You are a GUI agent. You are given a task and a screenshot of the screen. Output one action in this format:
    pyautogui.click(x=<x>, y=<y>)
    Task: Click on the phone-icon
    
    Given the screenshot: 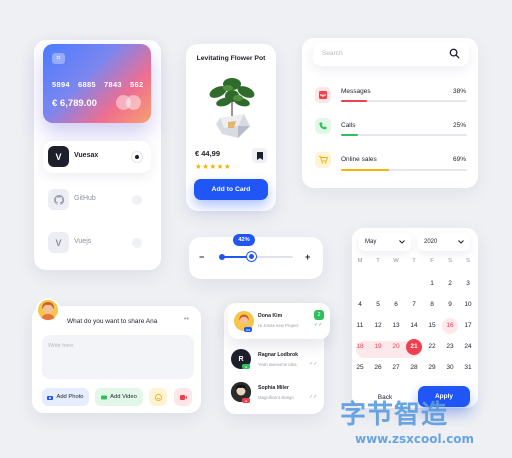 What is the action you would take?
    pyautogui.click(x=323, y=126)
    